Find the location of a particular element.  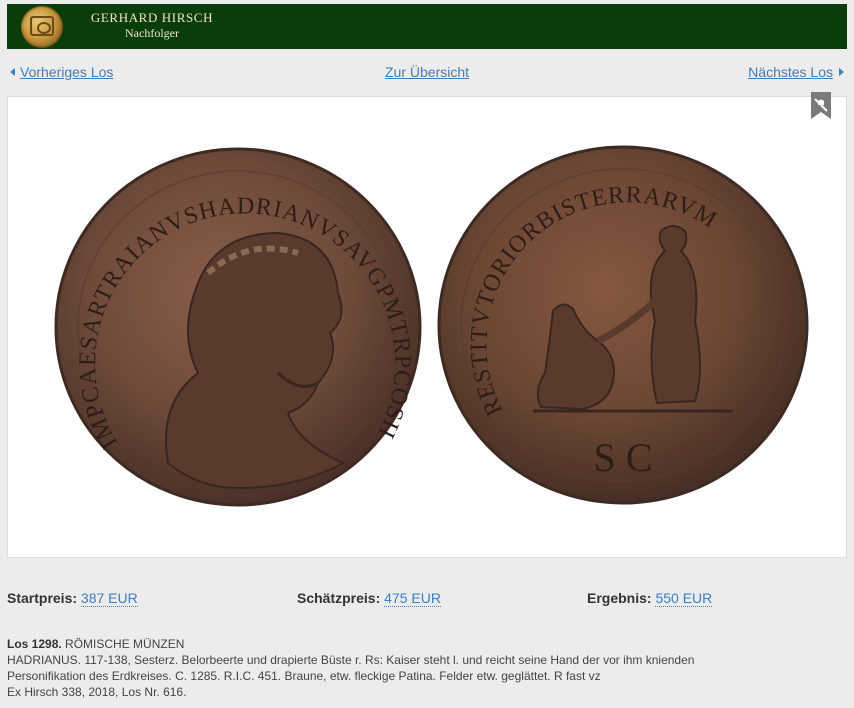

previous-lot-link: Vorheriges Los is located at coordinates (61, 72).